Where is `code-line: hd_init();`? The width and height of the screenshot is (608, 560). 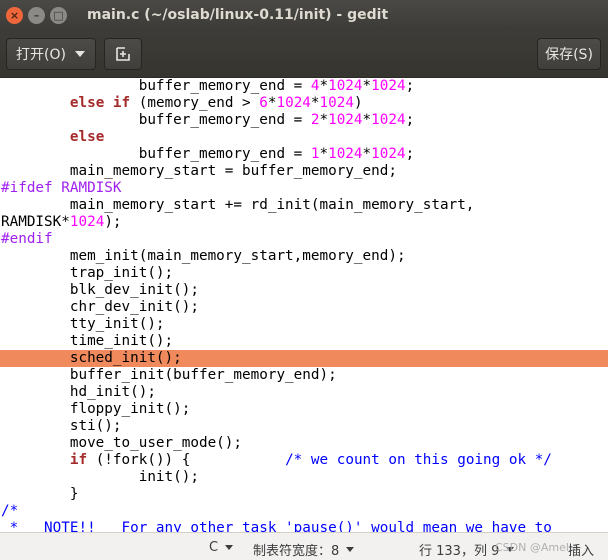 code-line: hd_init(); is located at coordinates (78, 392).